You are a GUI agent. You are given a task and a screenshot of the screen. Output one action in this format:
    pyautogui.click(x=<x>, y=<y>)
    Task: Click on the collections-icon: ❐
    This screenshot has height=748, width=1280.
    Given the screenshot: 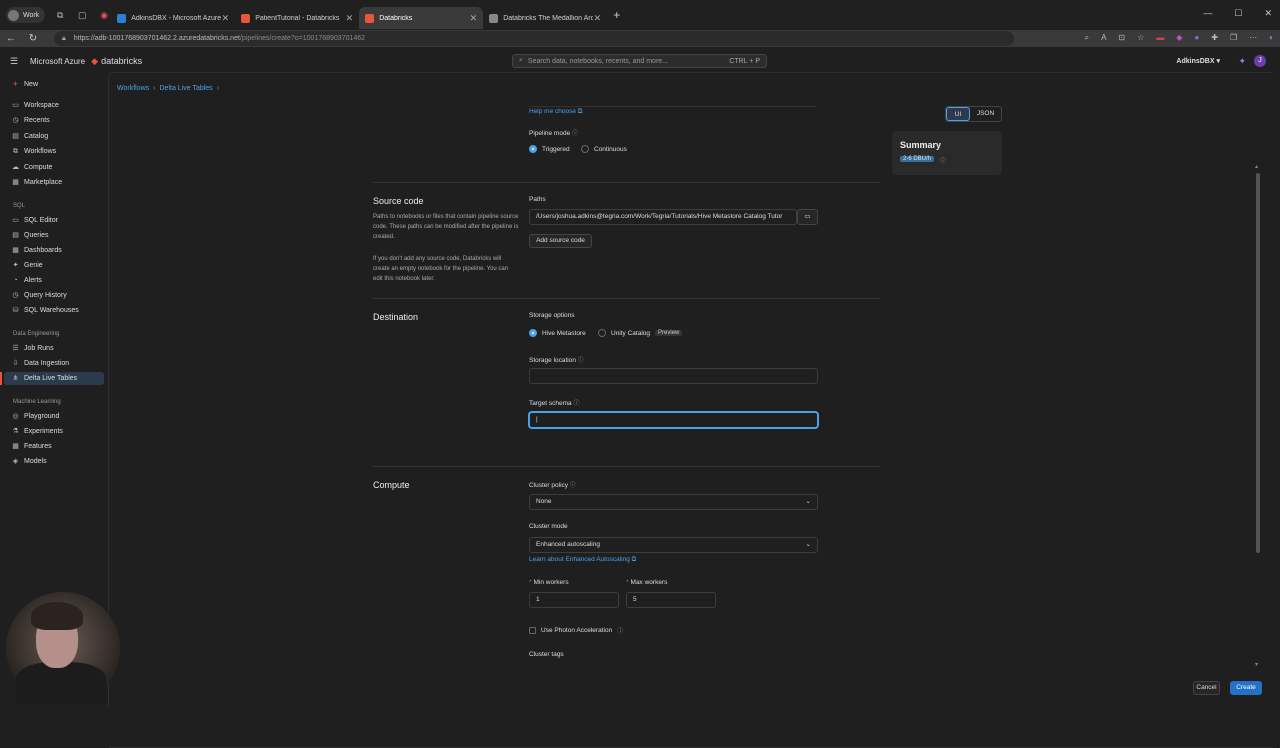 What is the action you would take?
    pyautogui.click(x=1233, y=38)
    